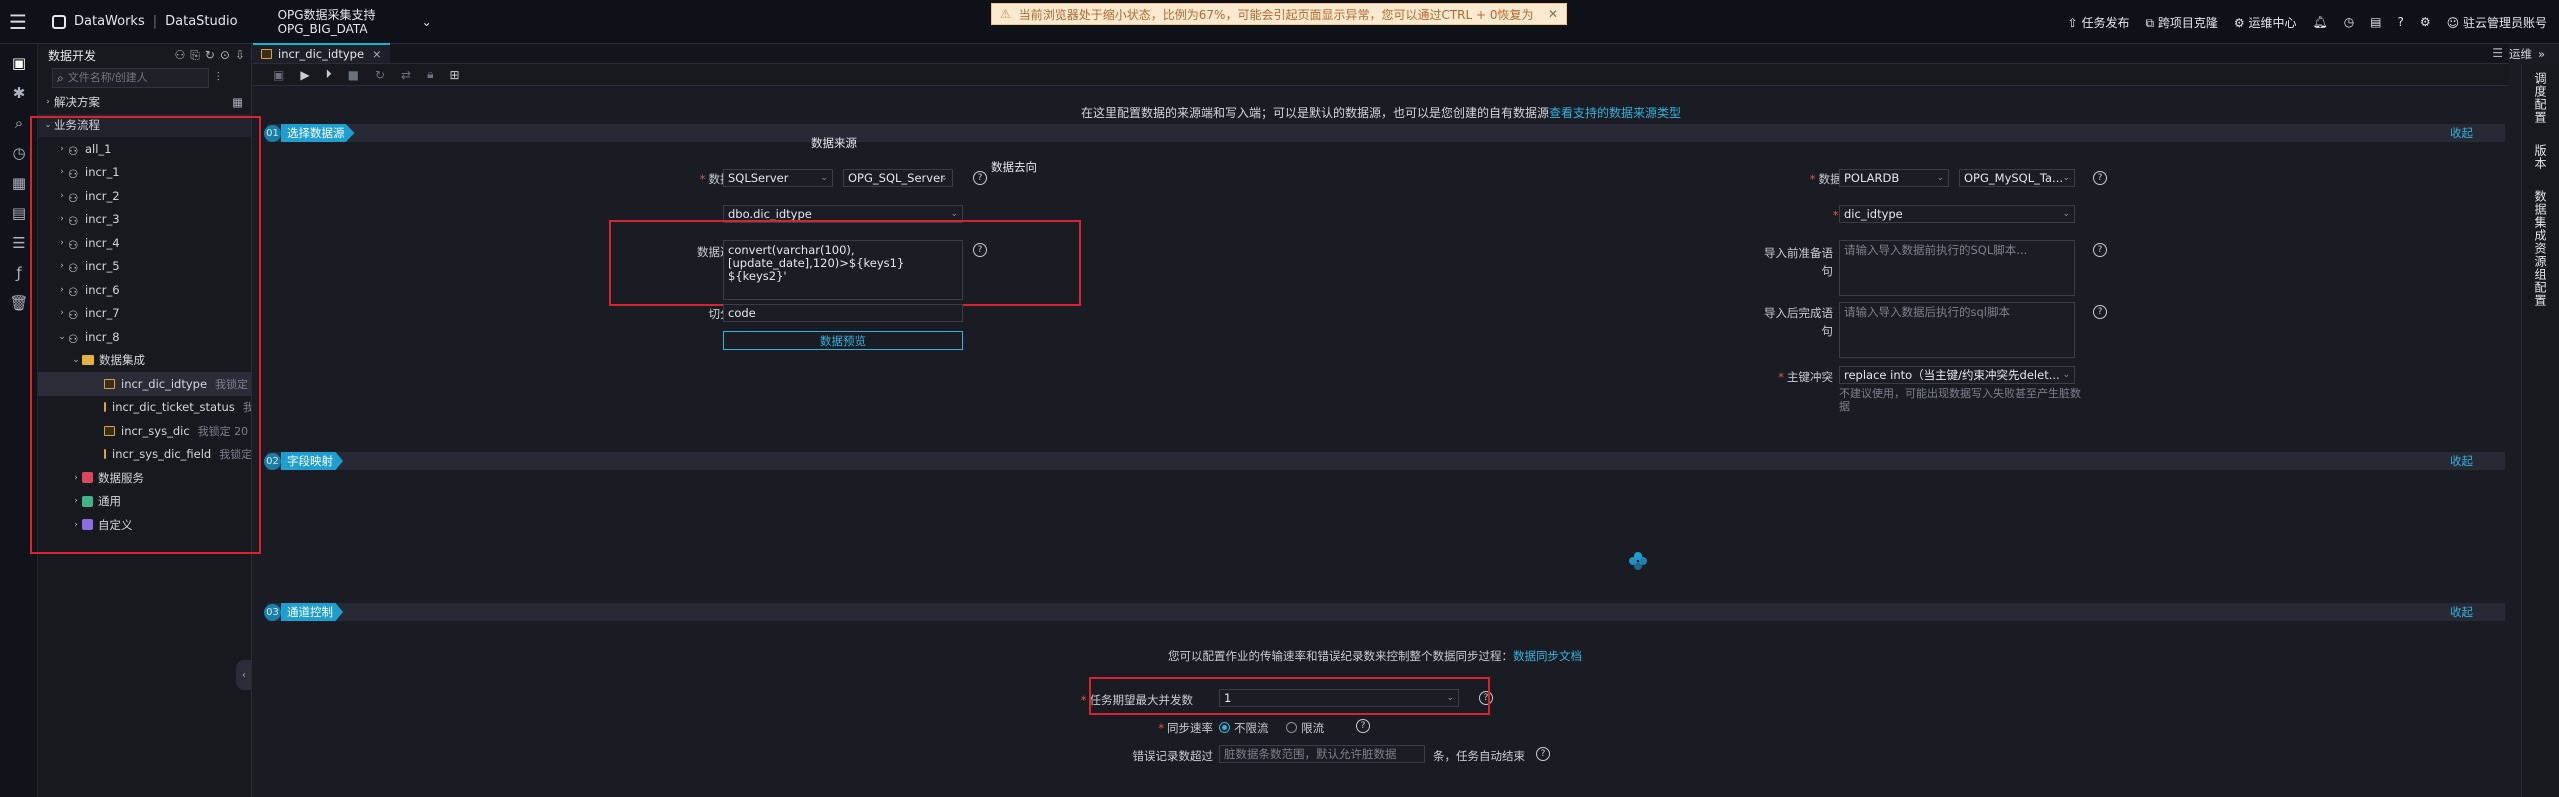 This screenshot has width=2559, height=797. What do you see at coordinates (353, 75) in the screenshot?
I see `stop-icon: ■` at bounding box center [353, 75].